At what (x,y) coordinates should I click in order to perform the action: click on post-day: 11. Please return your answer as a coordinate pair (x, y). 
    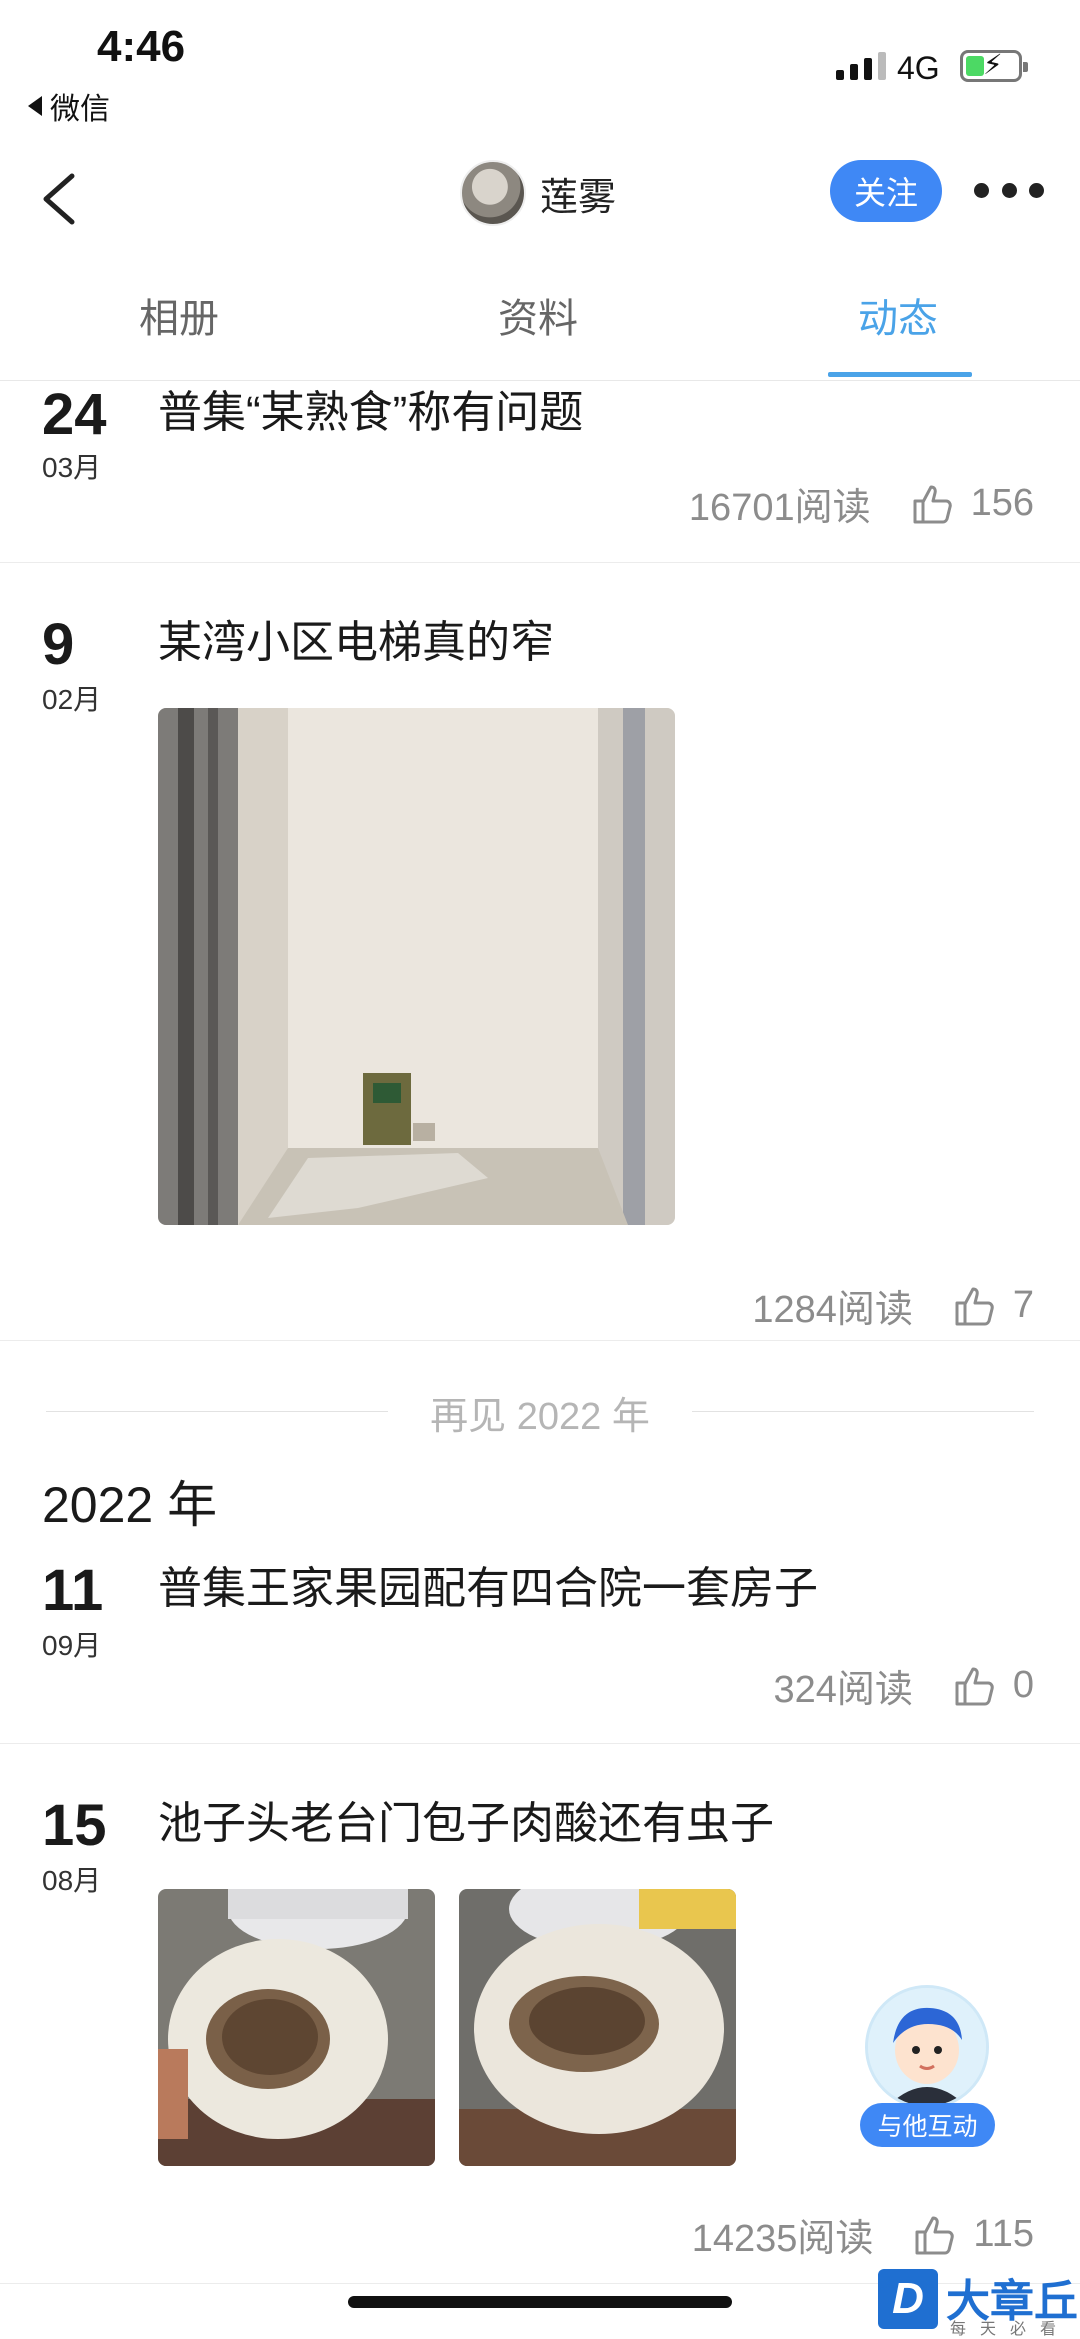
    Looking at the image, I should click on (73, 1590).